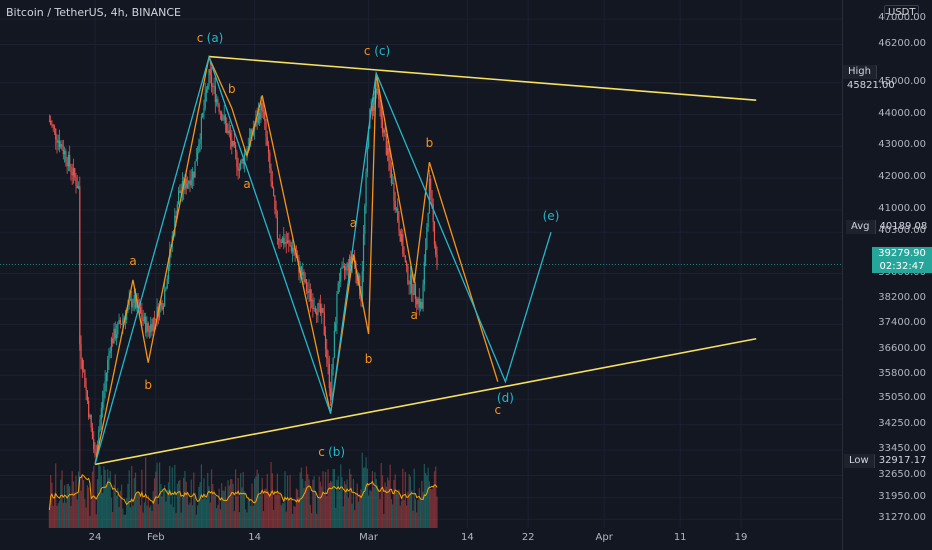 The height and width of the screenshot is (550, 932). I want to click on high-value: 45821.00, so click(871, 85).